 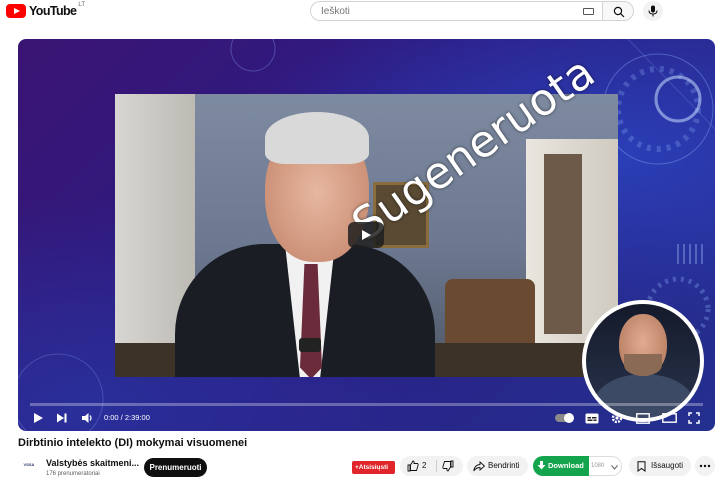 I want to click on extension-download-label: +Atsisiųsti, so click(x=372, y=467).